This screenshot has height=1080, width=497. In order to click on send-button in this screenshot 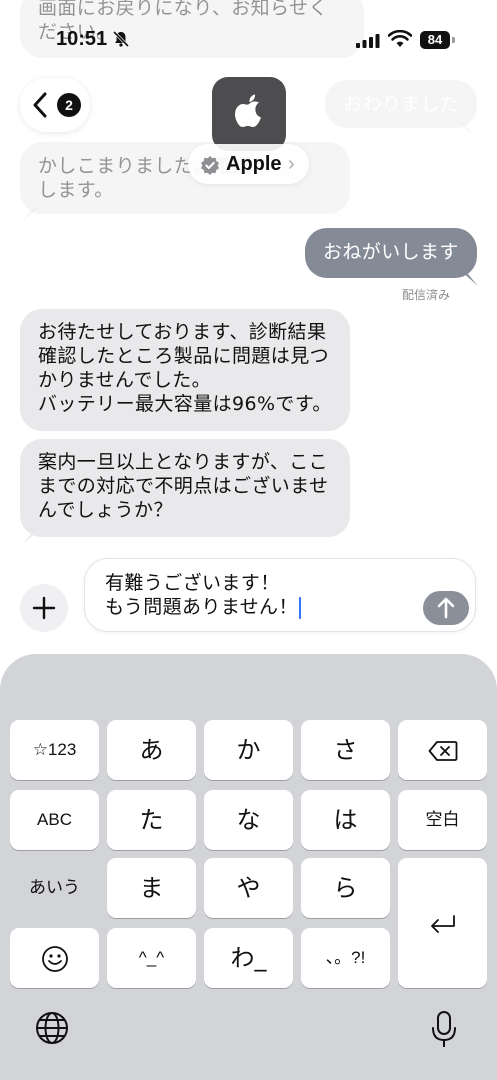, I will do `click(446, 608)`.